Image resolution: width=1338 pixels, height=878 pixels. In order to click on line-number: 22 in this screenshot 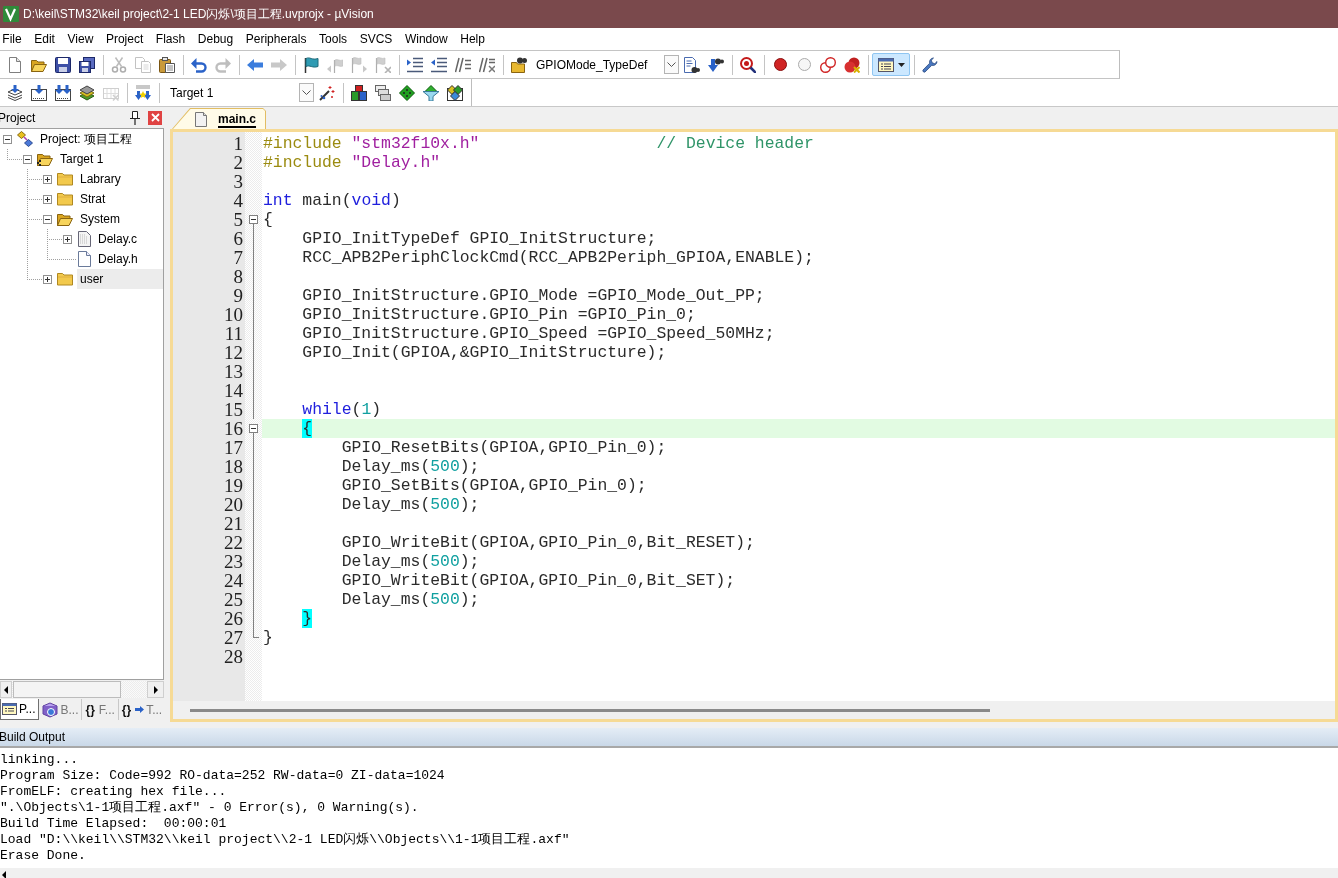, I will do `click(233, 542)`.